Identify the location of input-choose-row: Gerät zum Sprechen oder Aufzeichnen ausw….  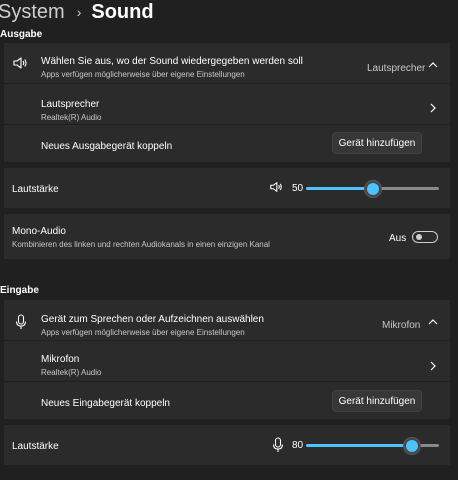
(227, 320).